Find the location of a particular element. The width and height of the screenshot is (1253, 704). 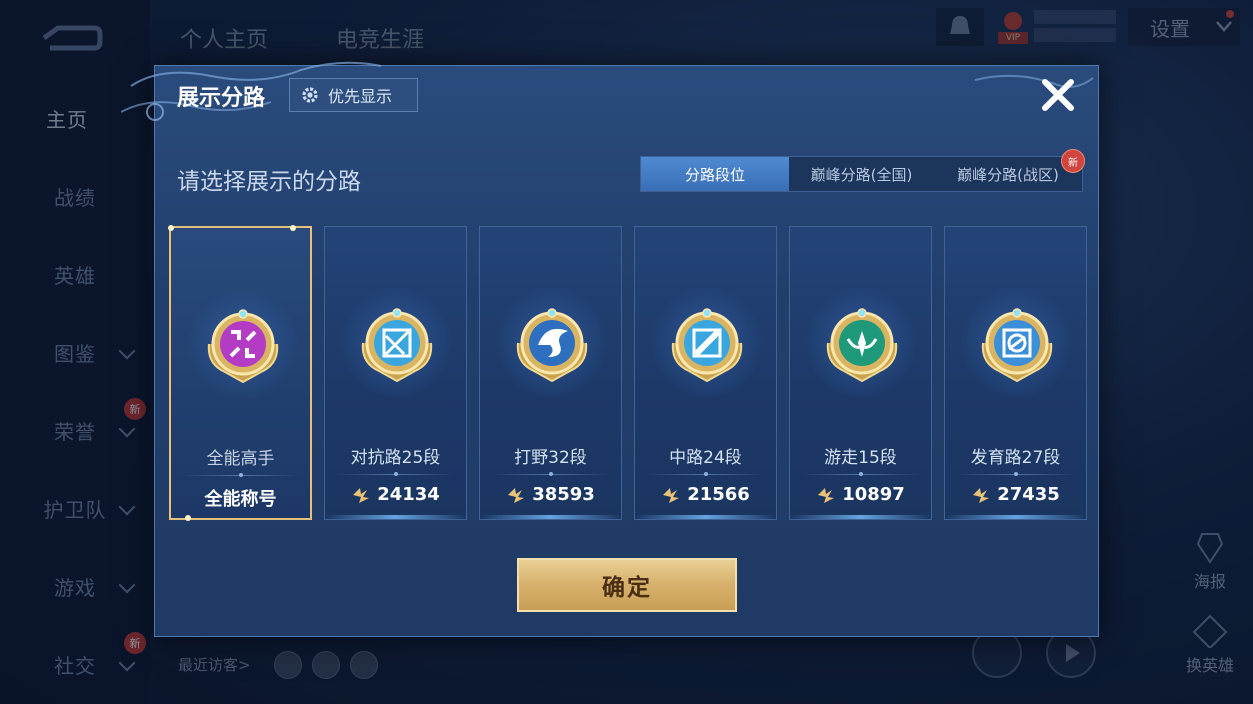

lane-card-title: 对抗路25段 is located at coordinates (395, 458).